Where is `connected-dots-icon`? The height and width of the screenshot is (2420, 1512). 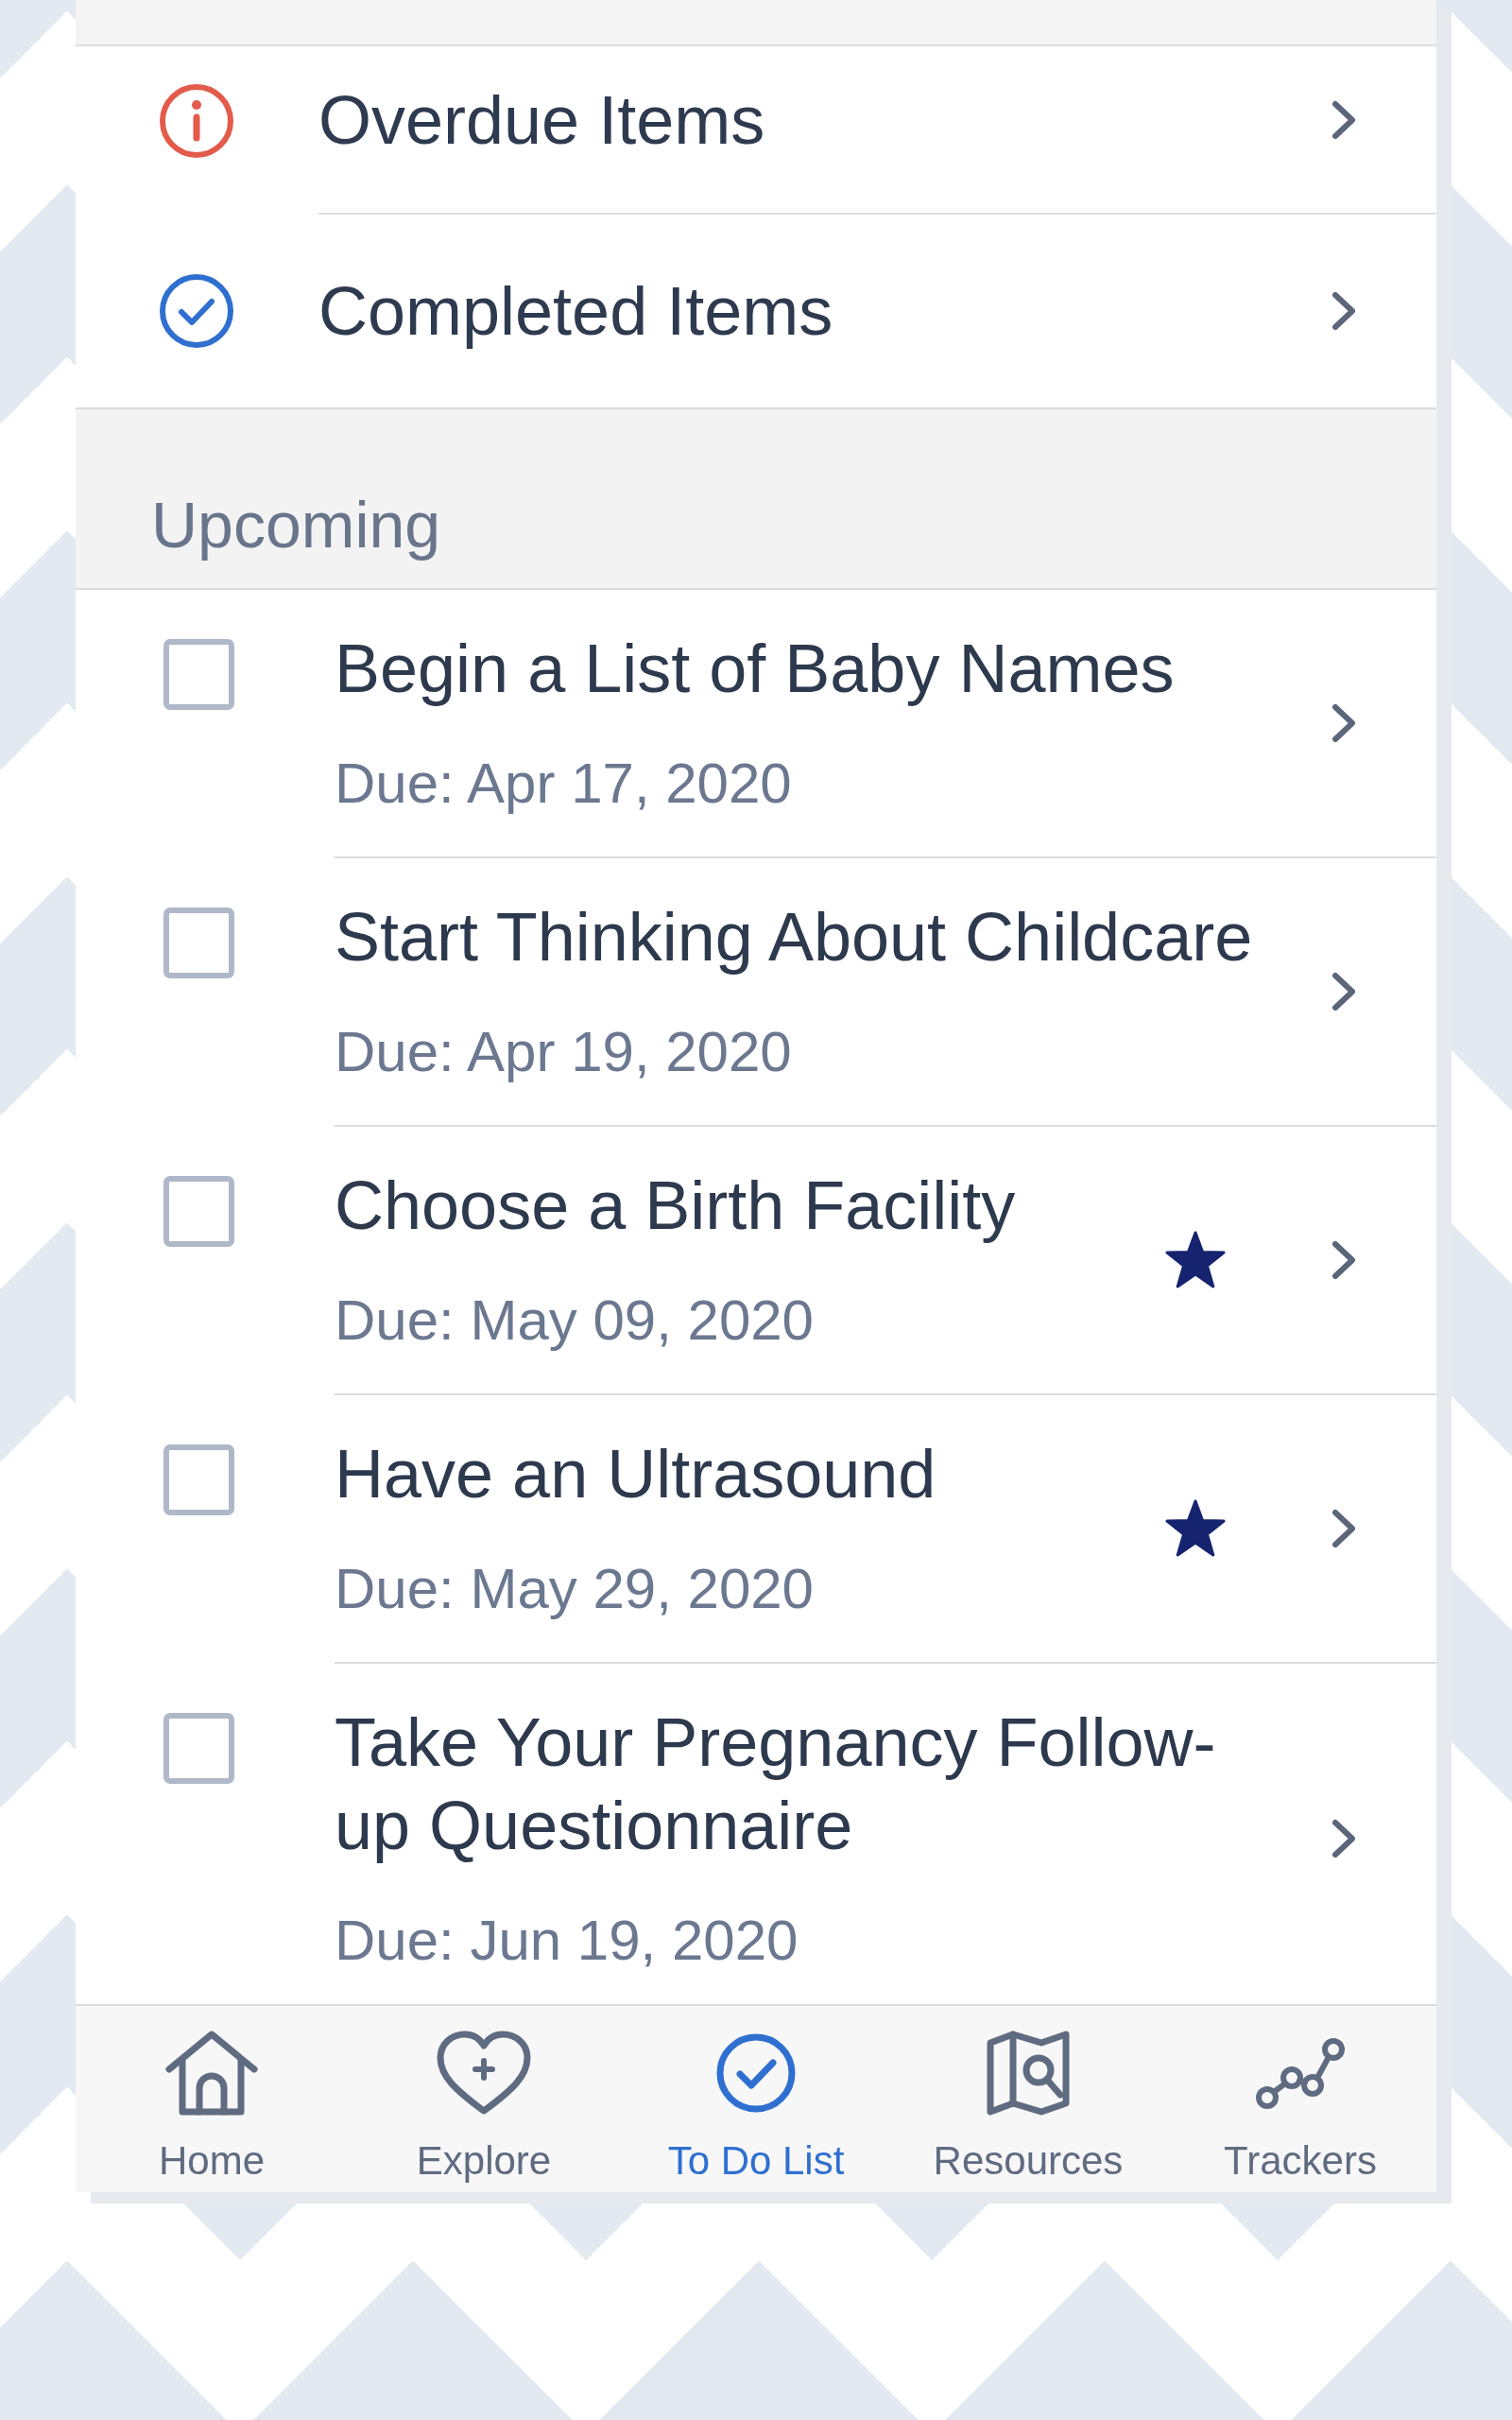 connected-dots-icon is located at coordinates (1300, 2073).